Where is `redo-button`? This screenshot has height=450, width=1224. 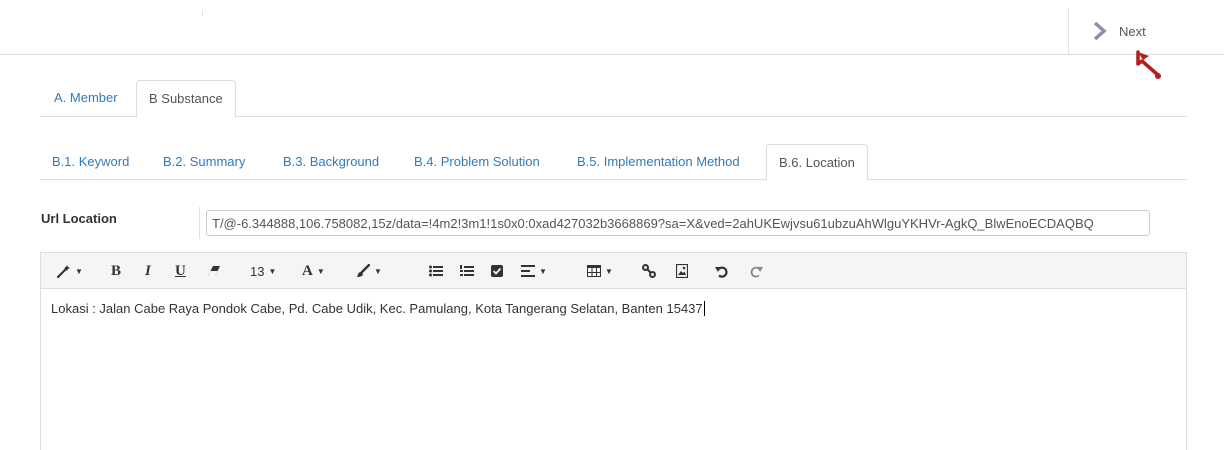 redo-button is located at coordinates (756, 271).